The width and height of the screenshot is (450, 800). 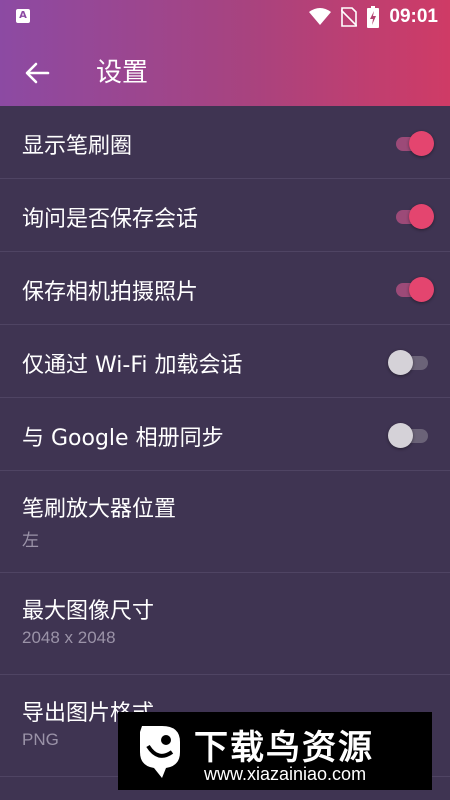 I want to click on app-bar, so click(x=225, y=70).